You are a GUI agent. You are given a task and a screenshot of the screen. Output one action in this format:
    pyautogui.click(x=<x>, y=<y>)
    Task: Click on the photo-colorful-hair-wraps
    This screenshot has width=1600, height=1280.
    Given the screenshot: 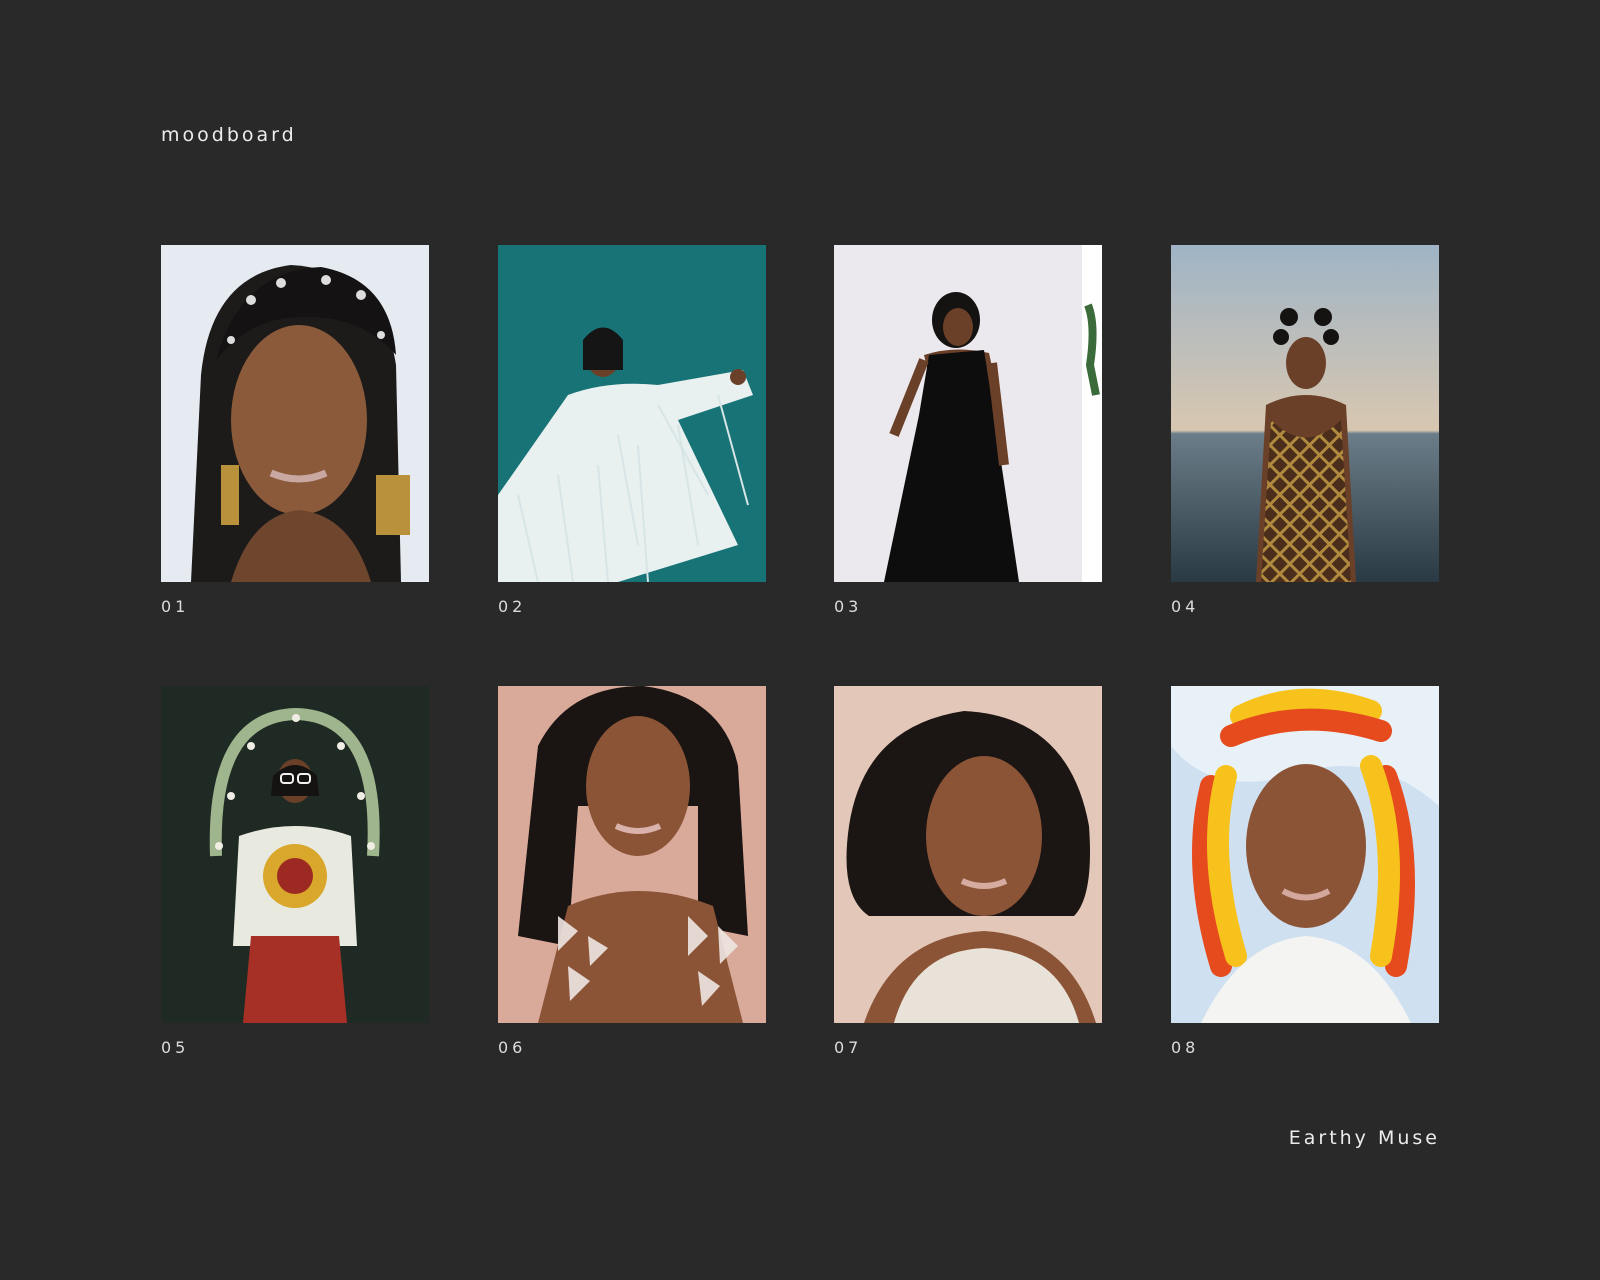 What is the action you would take?
    pyautogui.click(x=1305, y=854)
    